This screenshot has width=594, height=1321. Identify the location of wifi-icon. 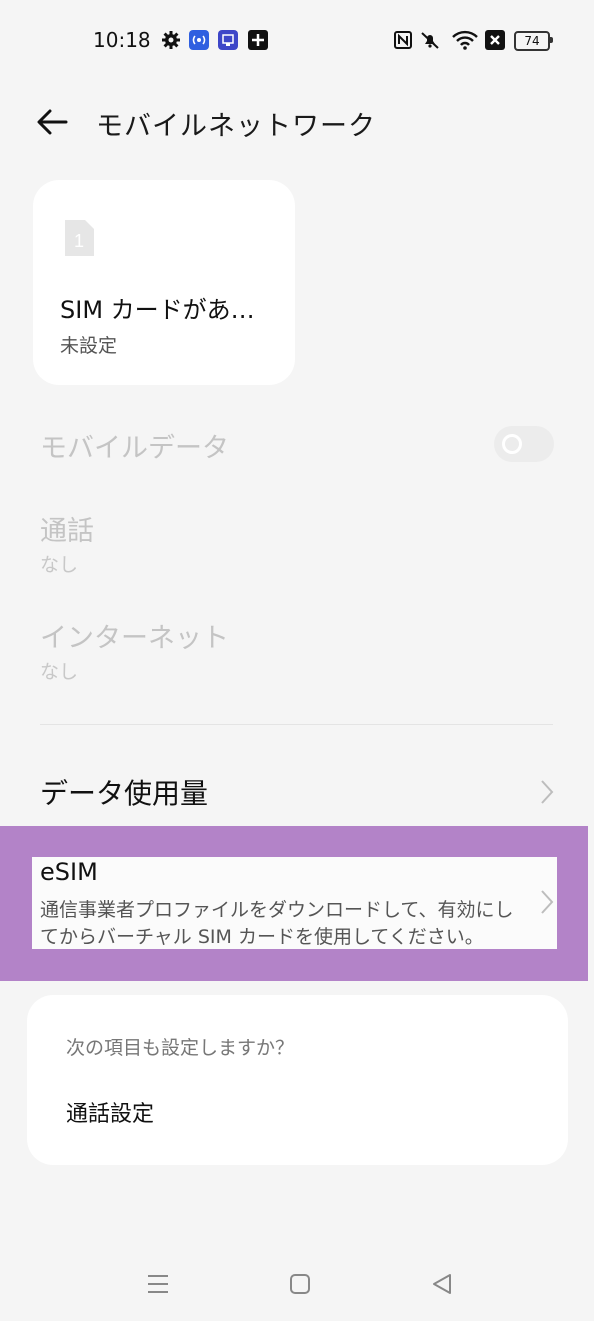
(465, 40).